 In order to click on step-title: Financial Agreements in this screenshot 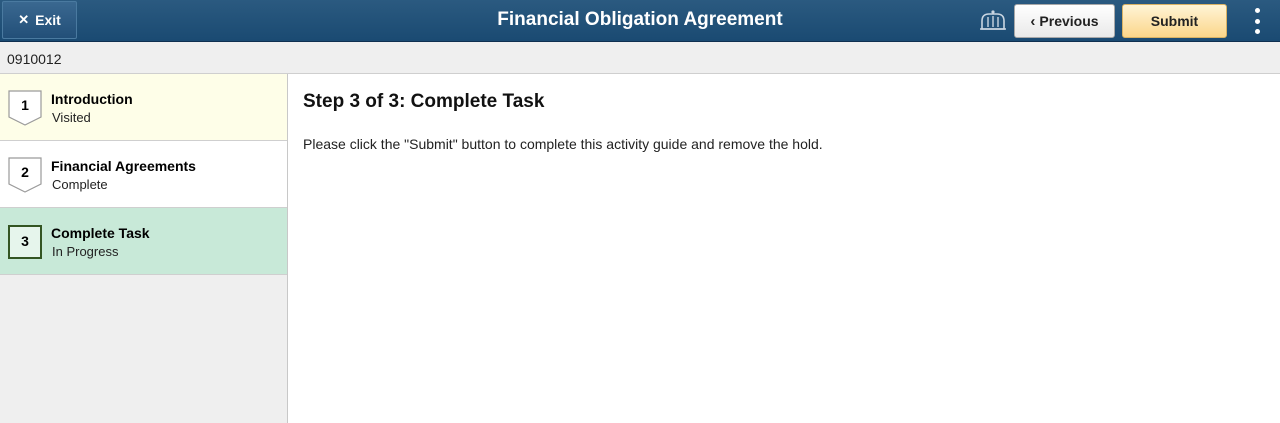, I will do `click(123, 166)`.